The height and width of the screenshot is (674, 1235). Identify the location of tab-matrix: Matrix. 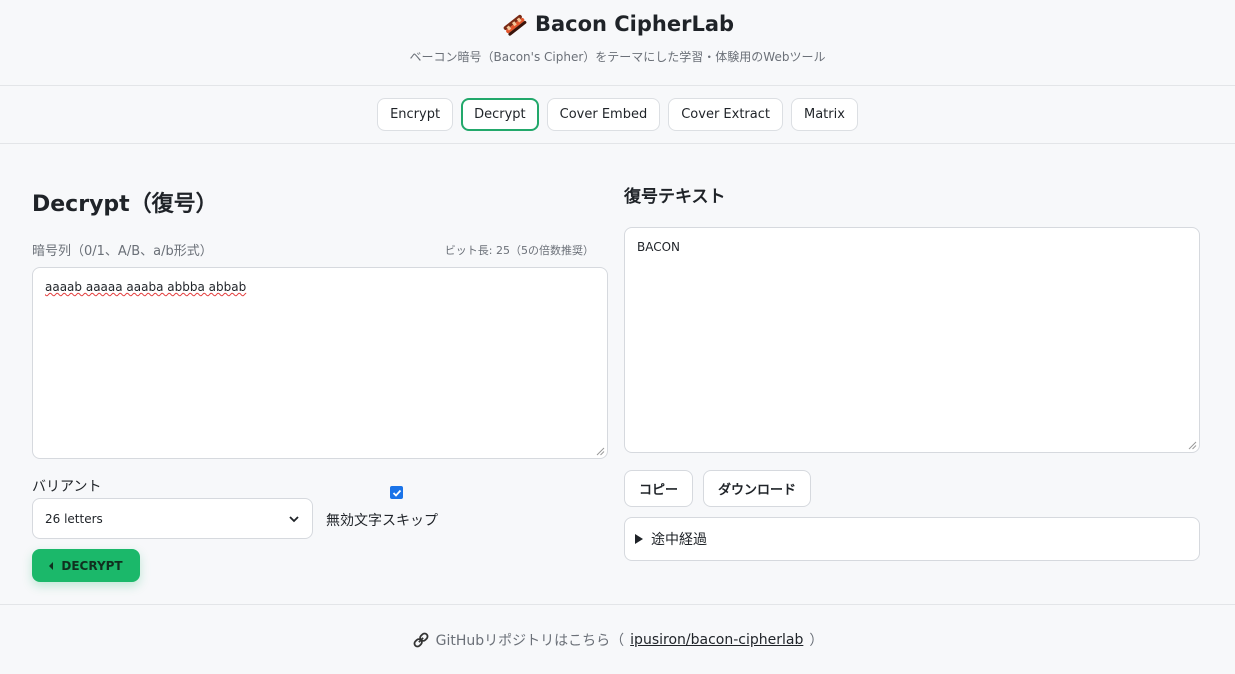
(824, 114).